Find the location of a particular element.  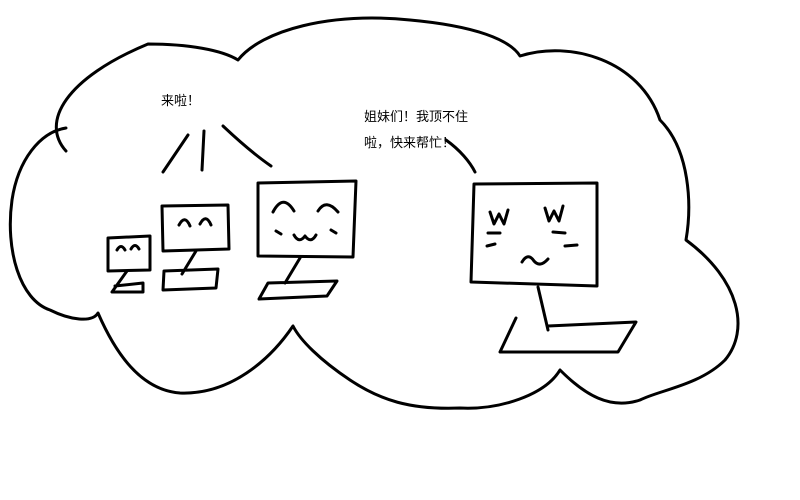

middle-monitor-stand is located at coordinates (190, 270).